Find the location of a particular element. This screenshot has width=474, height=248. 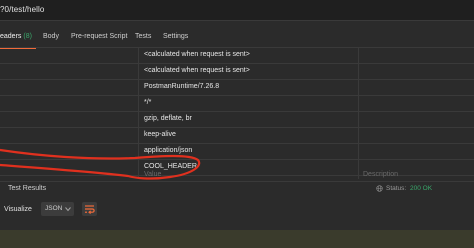

format-select-value: JSON is located at coordinates (54, 208).